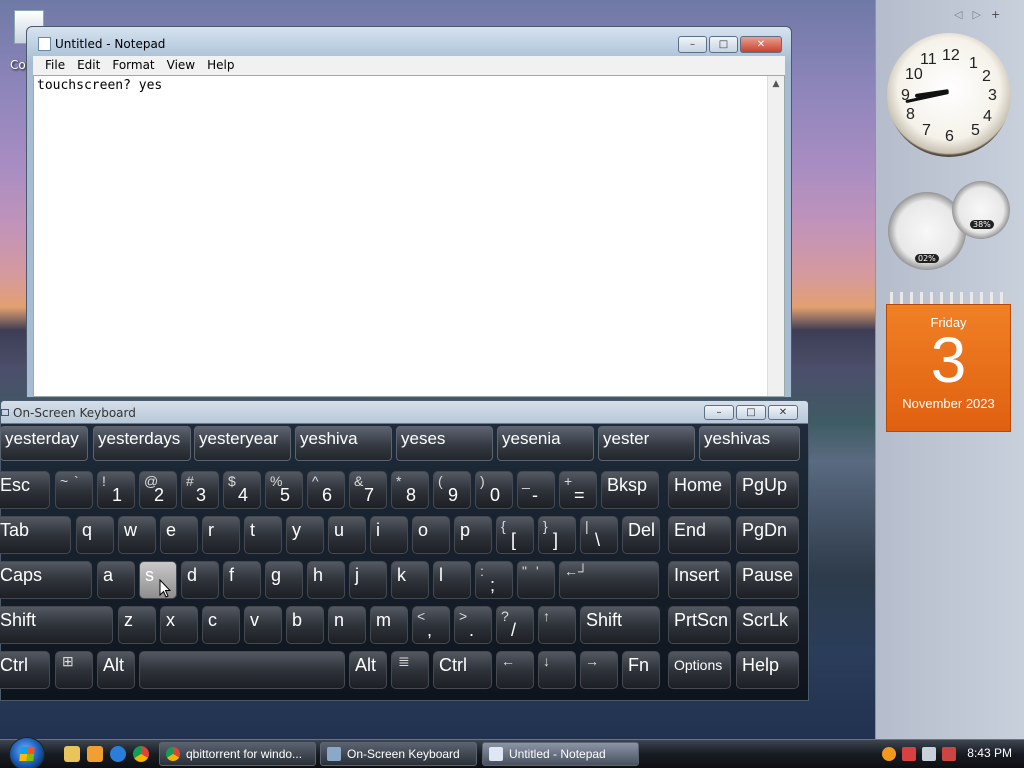 This screenshot has width=1024, height=768. Describe the element at coordinates (545, 443) in the screenshot. I see `suggestion-6: yesenia` at that location.